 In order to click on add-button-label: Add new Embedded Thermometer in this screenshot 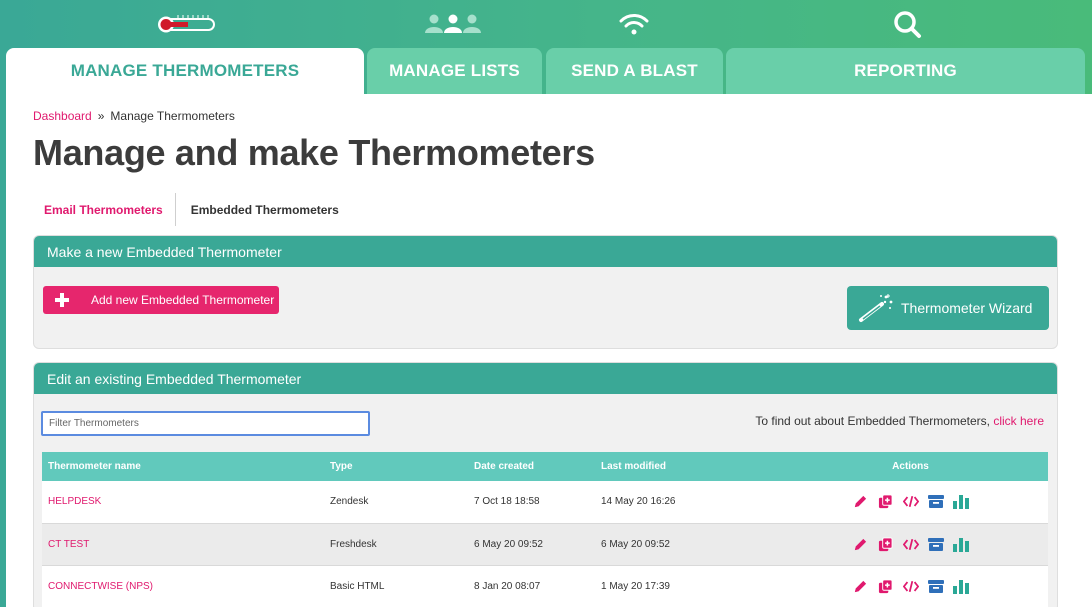, I will do `click(183, 300)`.